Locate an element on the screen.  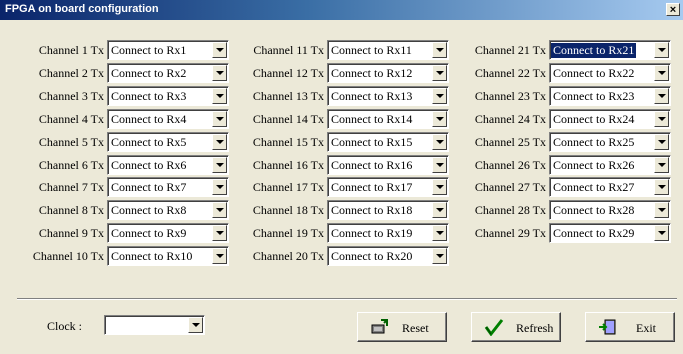
channel-label: Channel 20 Tx is located at coordinates (288, 256).